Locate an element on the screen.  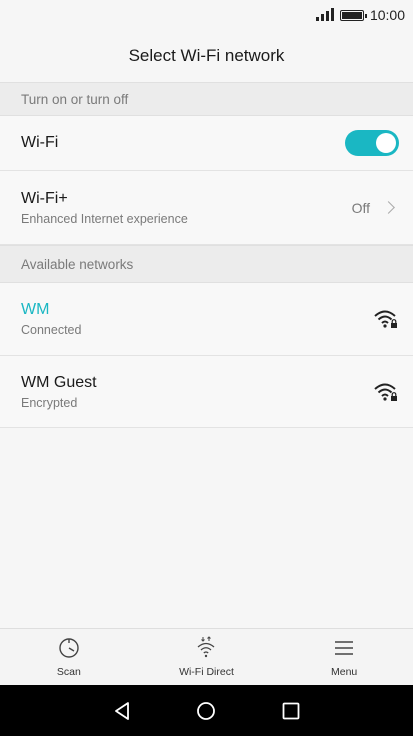
section-header-toggle: Turn on or turn off is located at coordinates (206, 99).